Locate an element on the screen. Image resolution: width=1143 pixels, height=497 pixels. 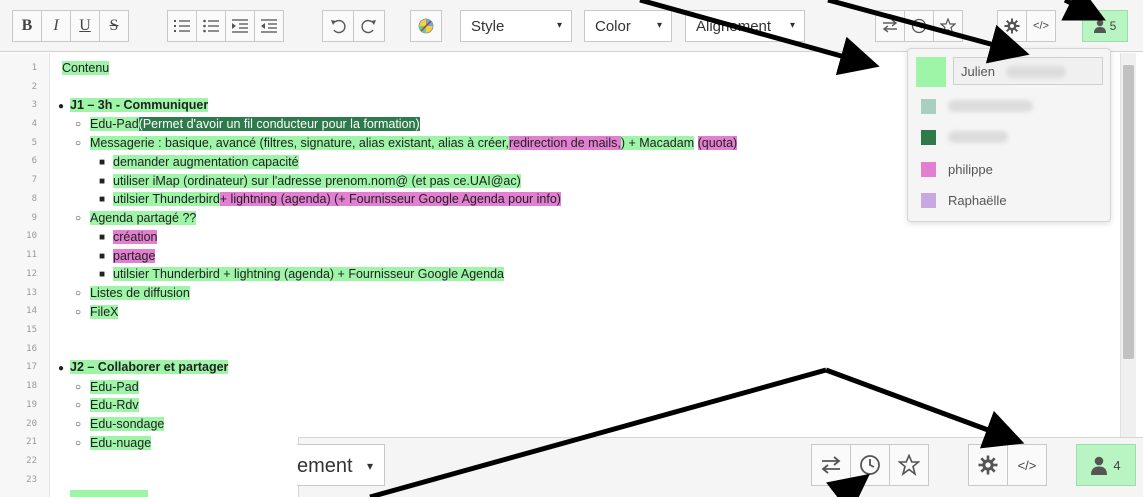
arrow-to-timeslider is located at coordinates (848, 485).